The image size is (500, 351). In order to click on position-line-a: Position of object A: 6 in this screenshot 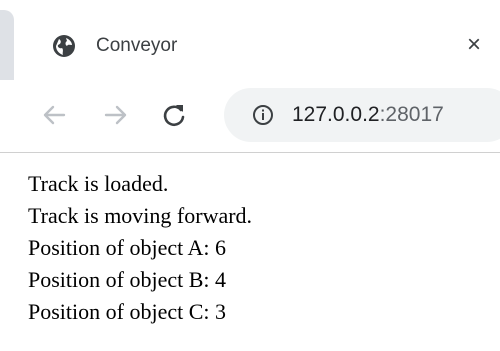, I will do `click(127, 247)`.